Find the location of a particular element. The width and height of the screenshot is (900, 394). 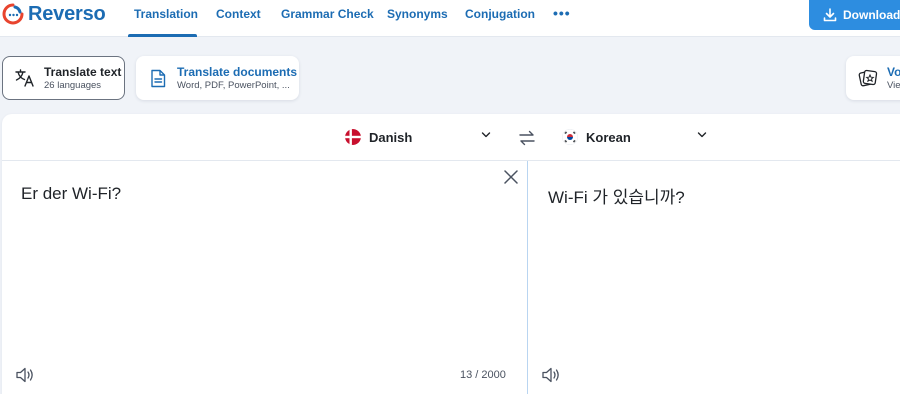

download-button: Download f is located at coordinates (854, 15).